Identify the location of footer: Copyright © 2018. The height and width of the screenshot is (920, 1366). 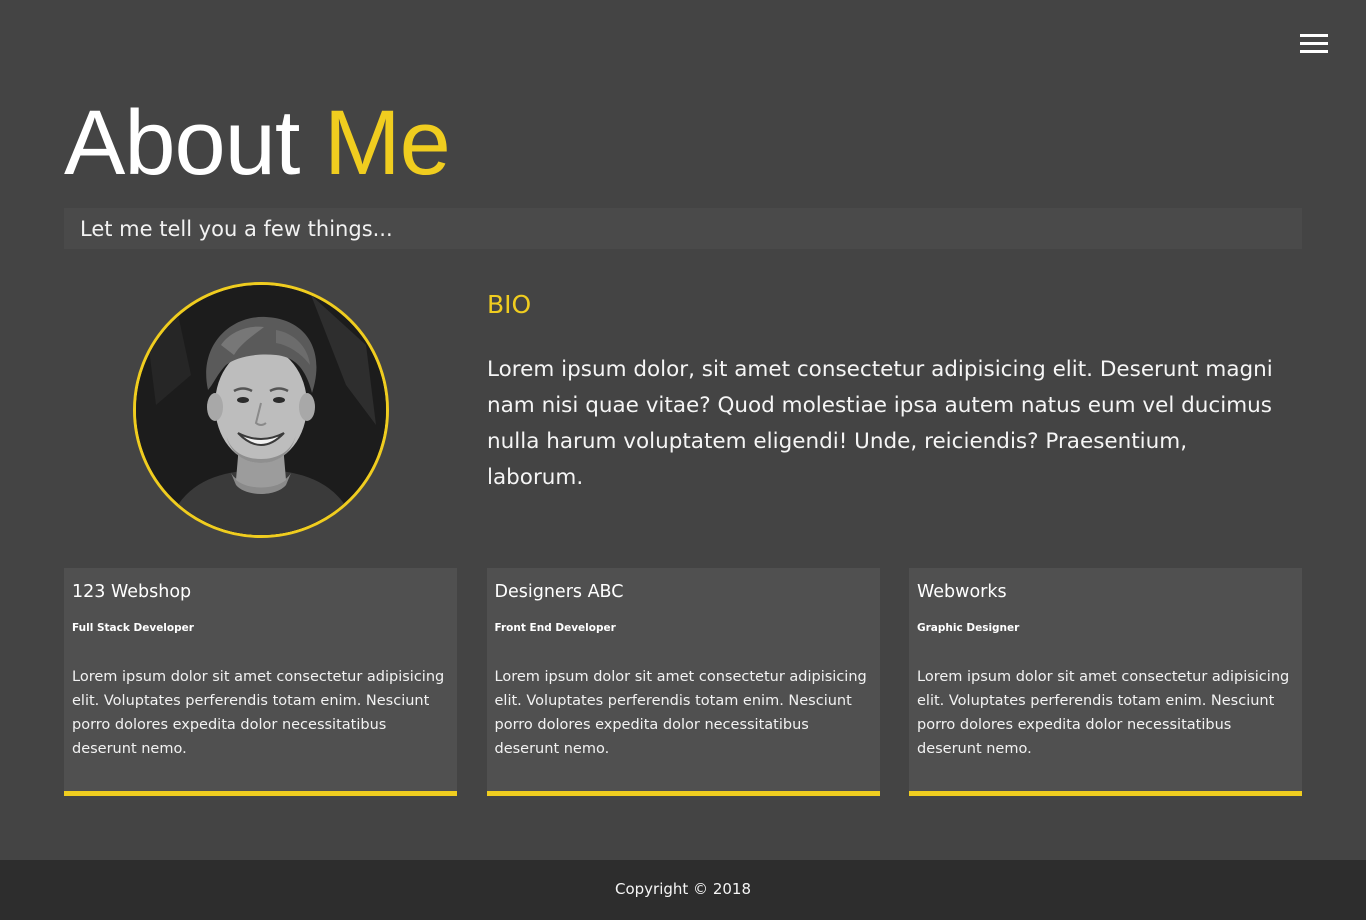
(683, 890).